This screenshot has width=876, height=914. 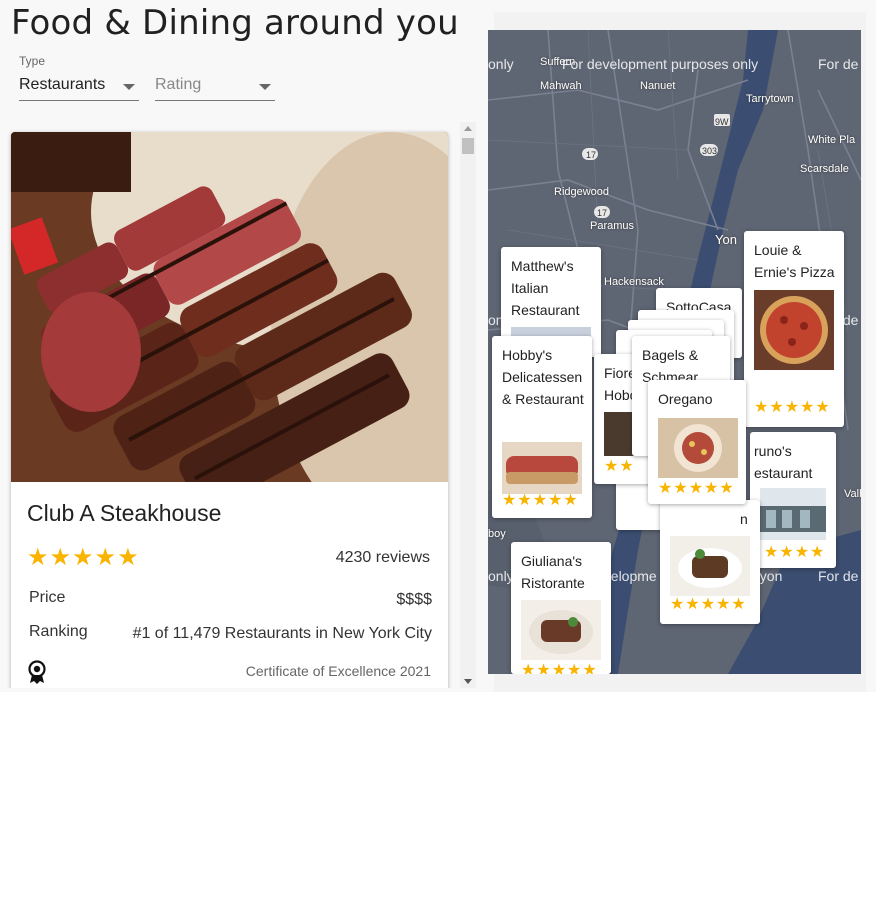 What do you see at coordinates (124, 513) in the screenshot?
I see `place-name: Club A Steakhouse` at bounding box center [124, 513].